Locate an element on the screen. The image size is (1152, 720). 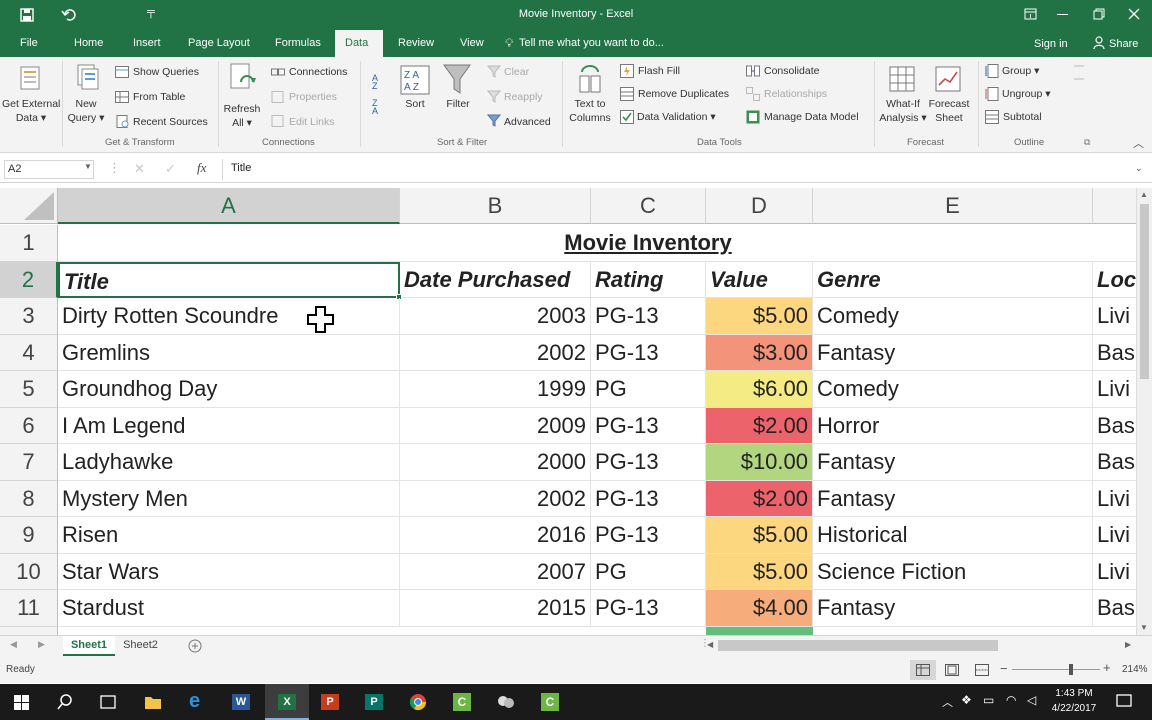
relationships-button: Relationships is located at coordinates (795, 94).